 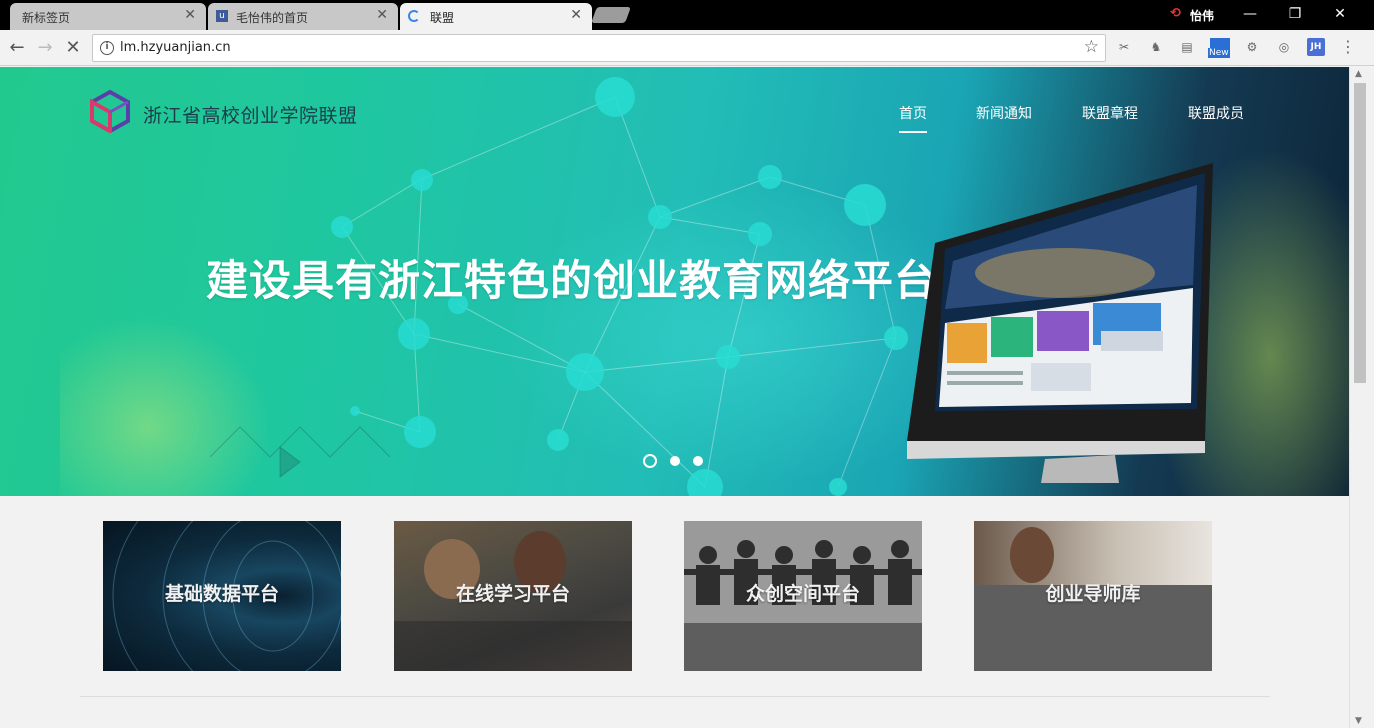 I want to click on photo-person-icon, so click(x=1032, y=555).